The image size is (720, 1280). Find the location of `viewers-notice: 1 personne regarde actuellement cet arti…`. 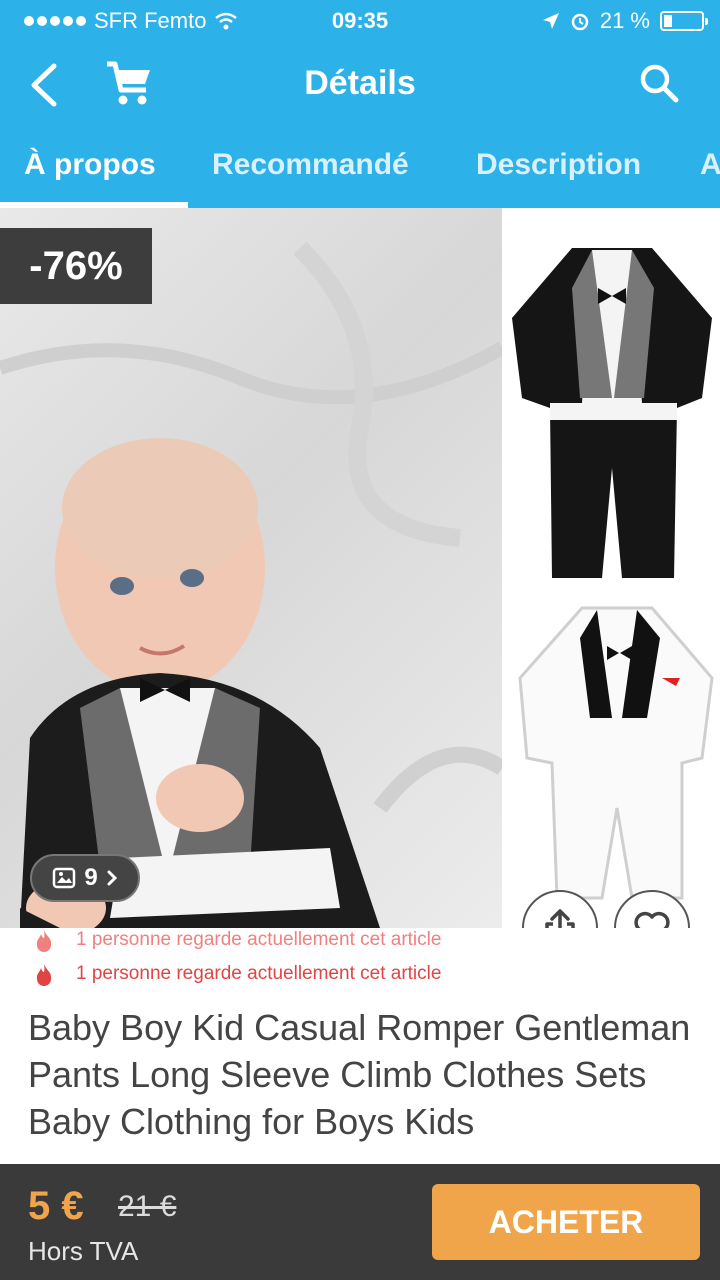

viewers-notice: 1 personne regarde actuellement cet arti… is located at coordinates (282, 940).